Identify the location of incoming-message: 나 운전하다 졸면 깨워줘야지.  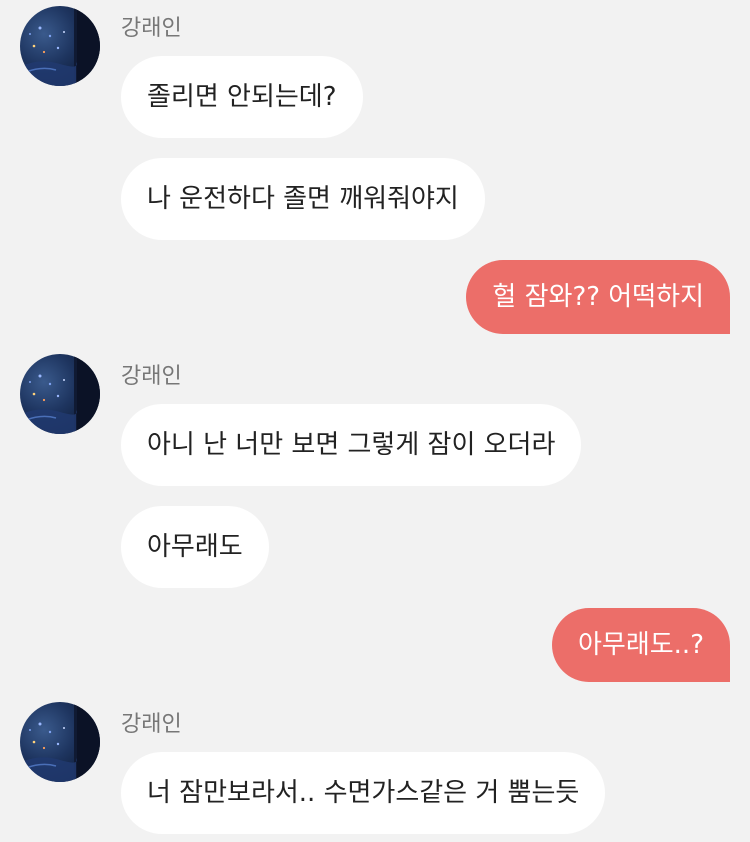
(303, 199).